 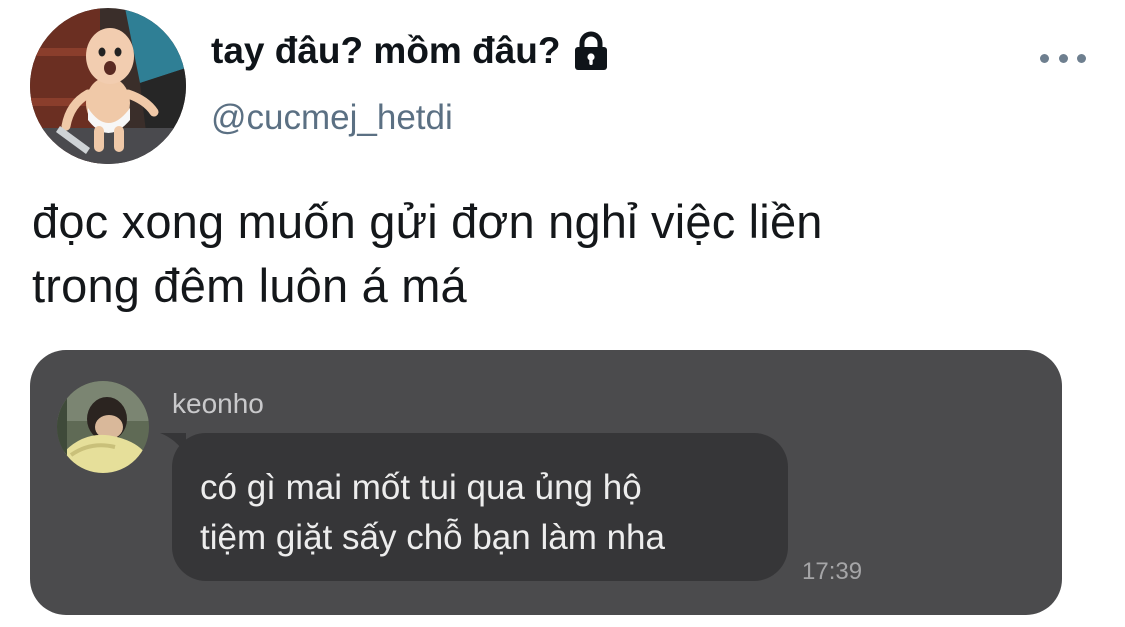 What do you see at coordinates (108, 86) in the screenshot?
I see `profile-avatar` at bounding box center [108, 86].